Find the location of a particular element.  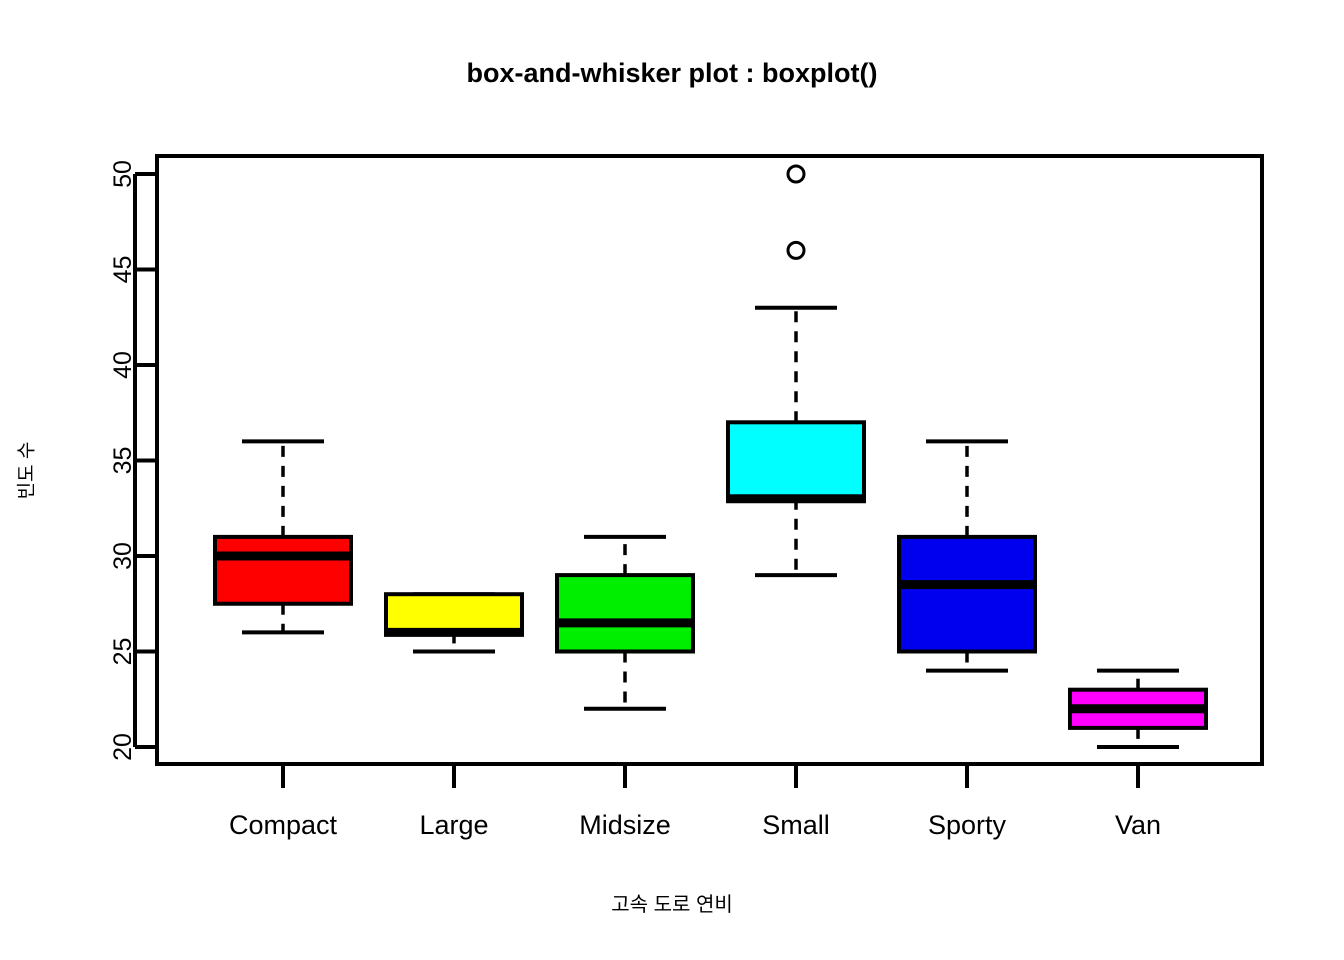

x-tick-label: Midsize is located at coordinates (625, 825).